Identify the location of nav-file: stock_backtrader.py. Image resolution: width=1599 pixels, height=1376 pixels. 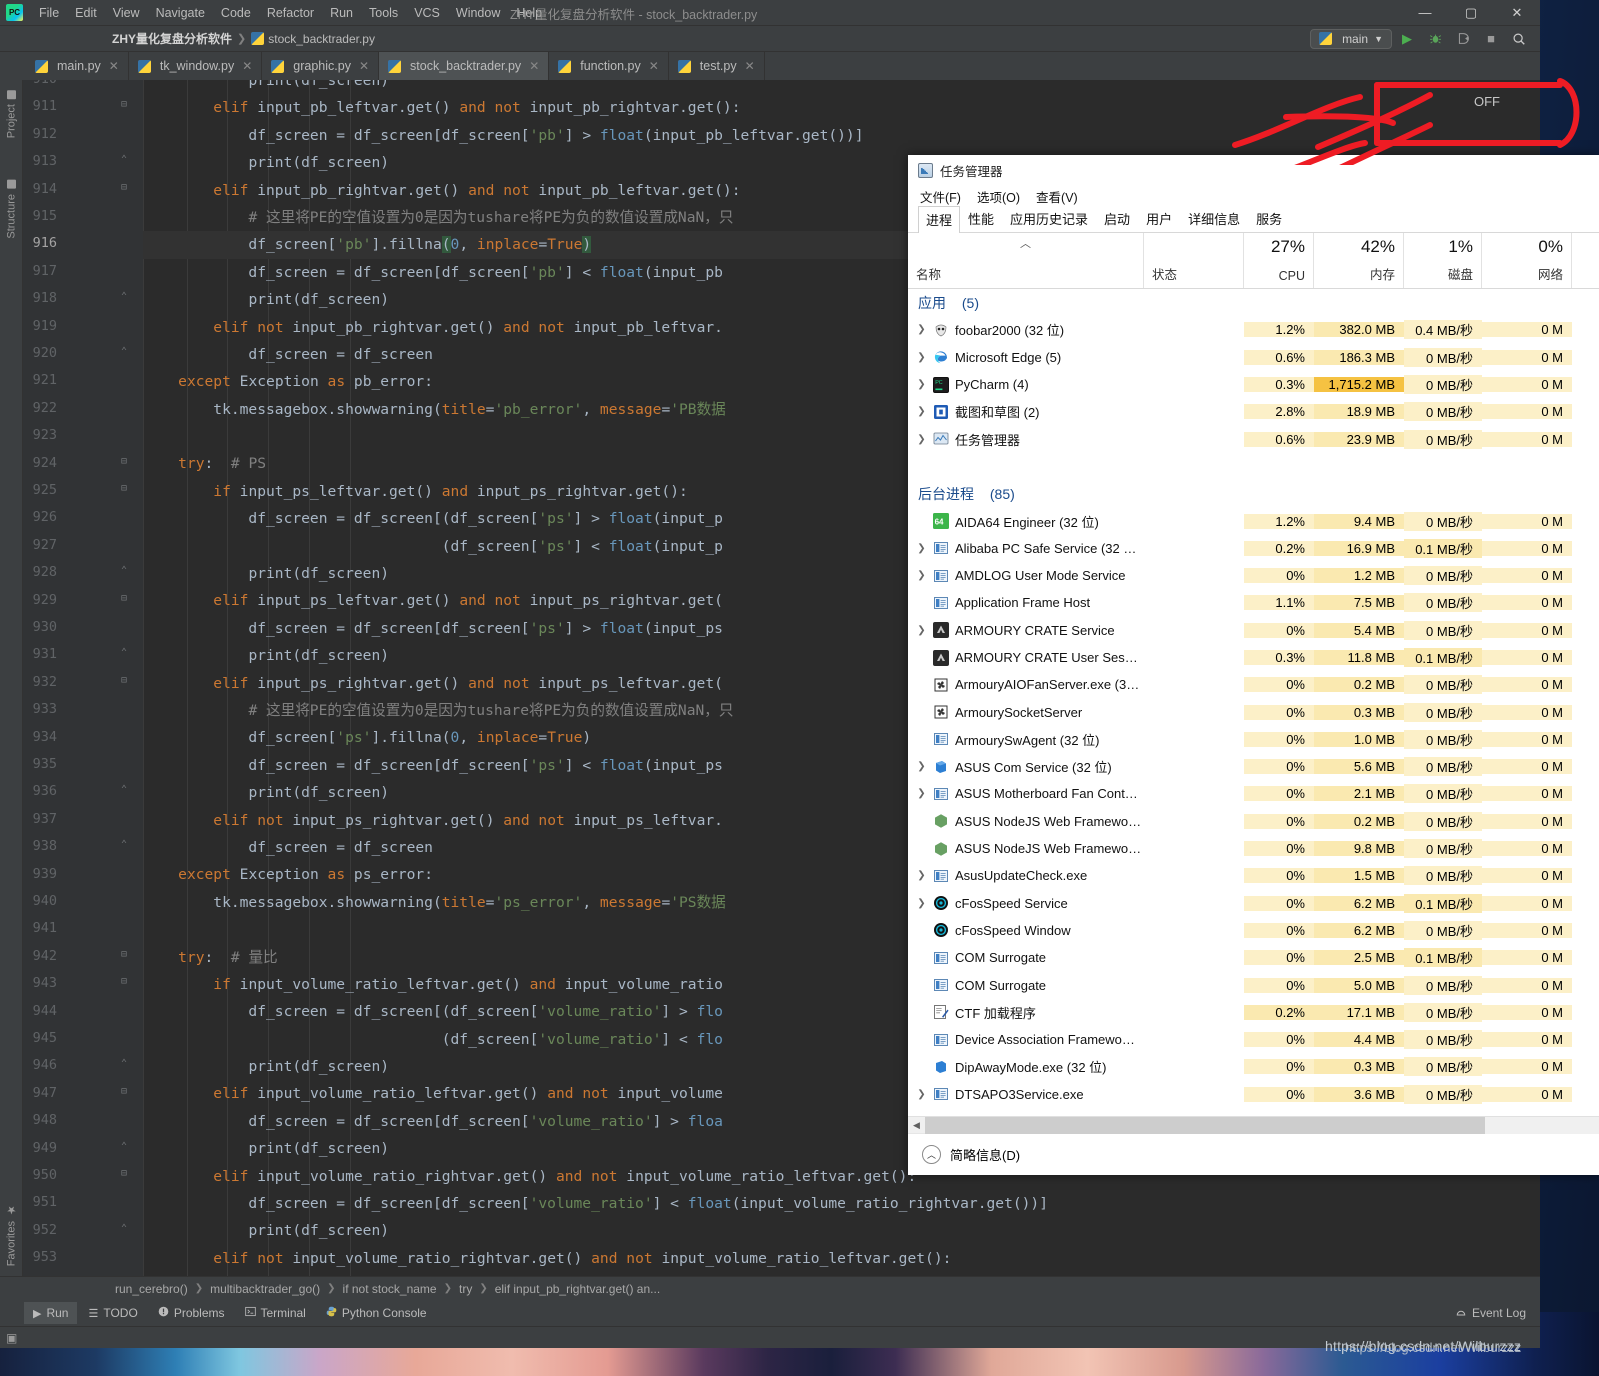
(313, 39).